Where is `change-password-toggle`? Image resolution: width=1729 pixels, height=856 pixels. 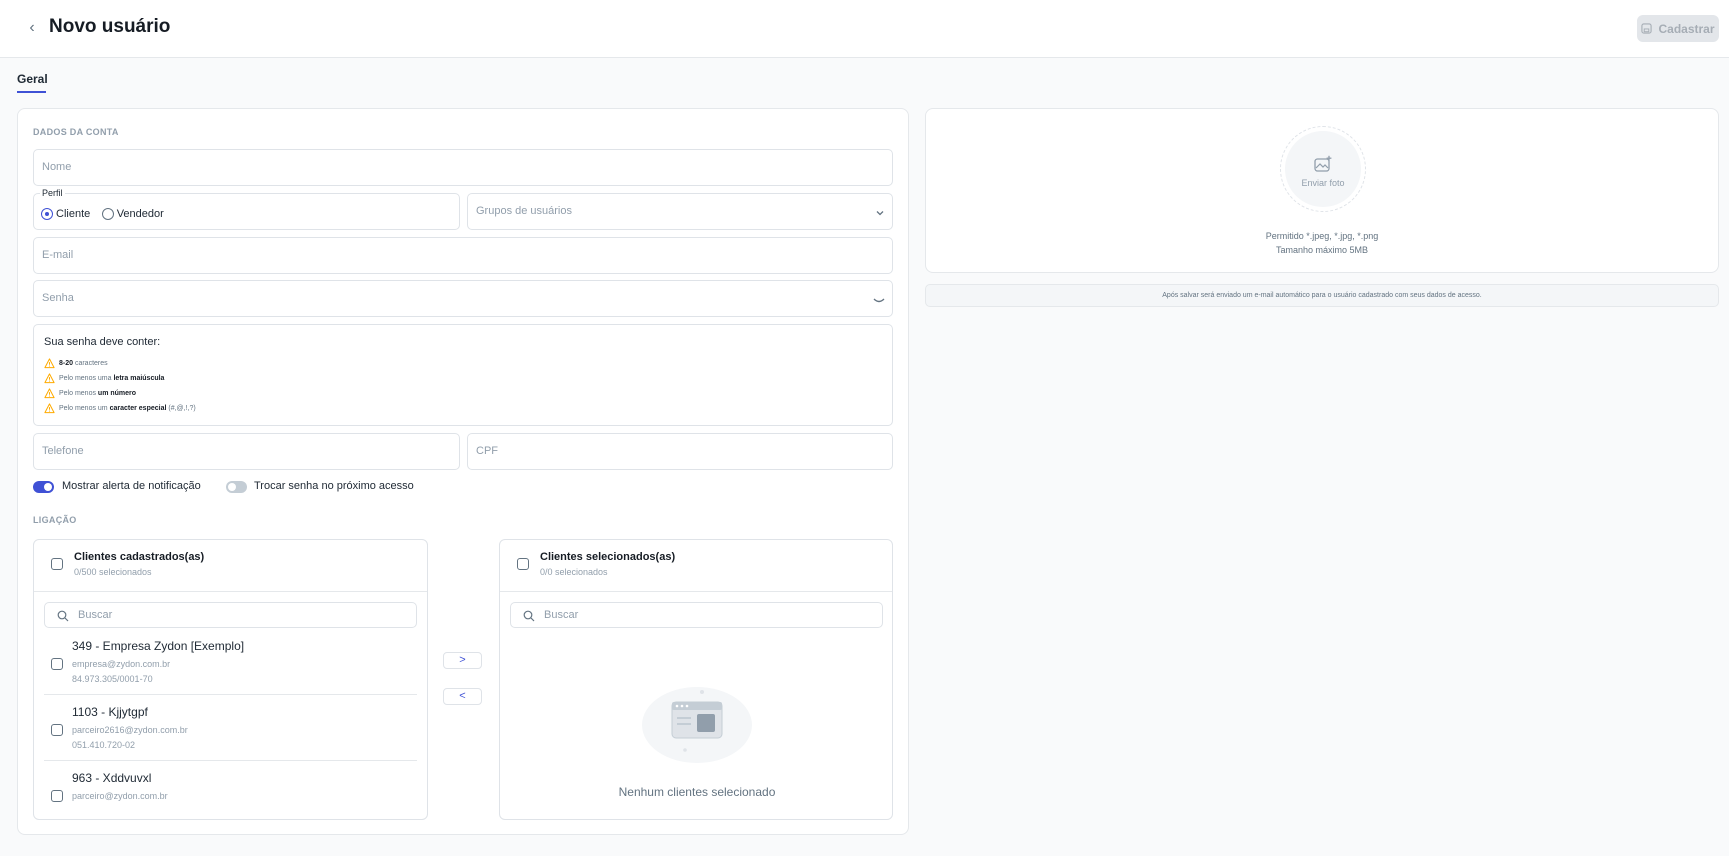
change-password-toggle is located at coordinates (236, 487).